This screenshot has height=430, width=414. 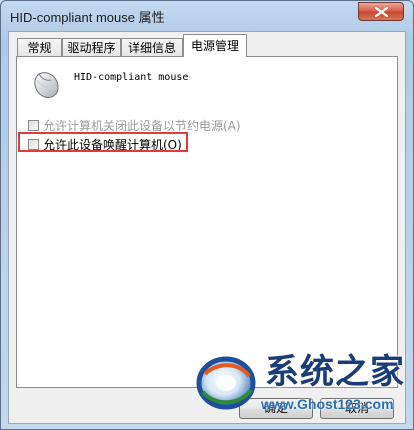 What do you see at coordinates (87, 17) in the screenshot?
I see `window-title: HID-compliant mouse 属性` at bounding box center [87, 17].